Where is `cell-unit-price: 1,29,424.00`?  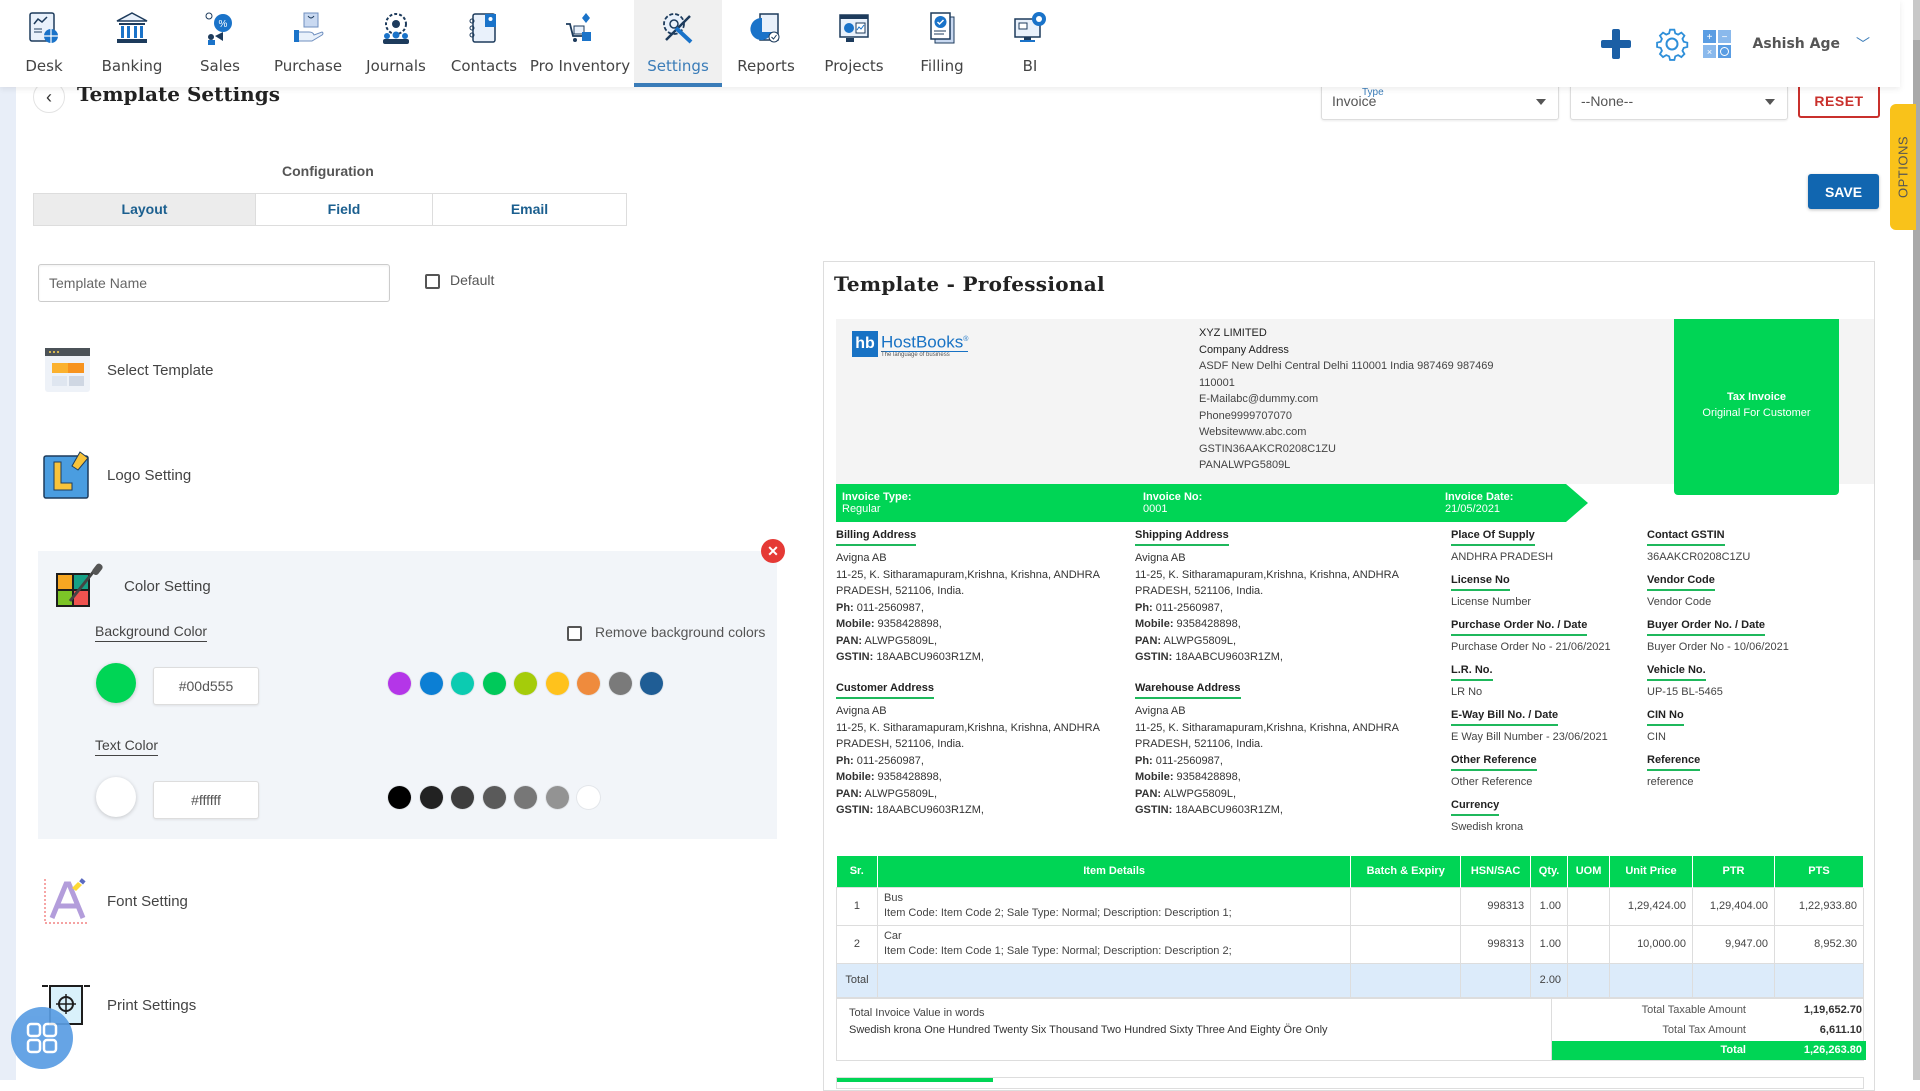 cell-unit-price: 1,29,424.00 is located at coordinates (1651, 906).